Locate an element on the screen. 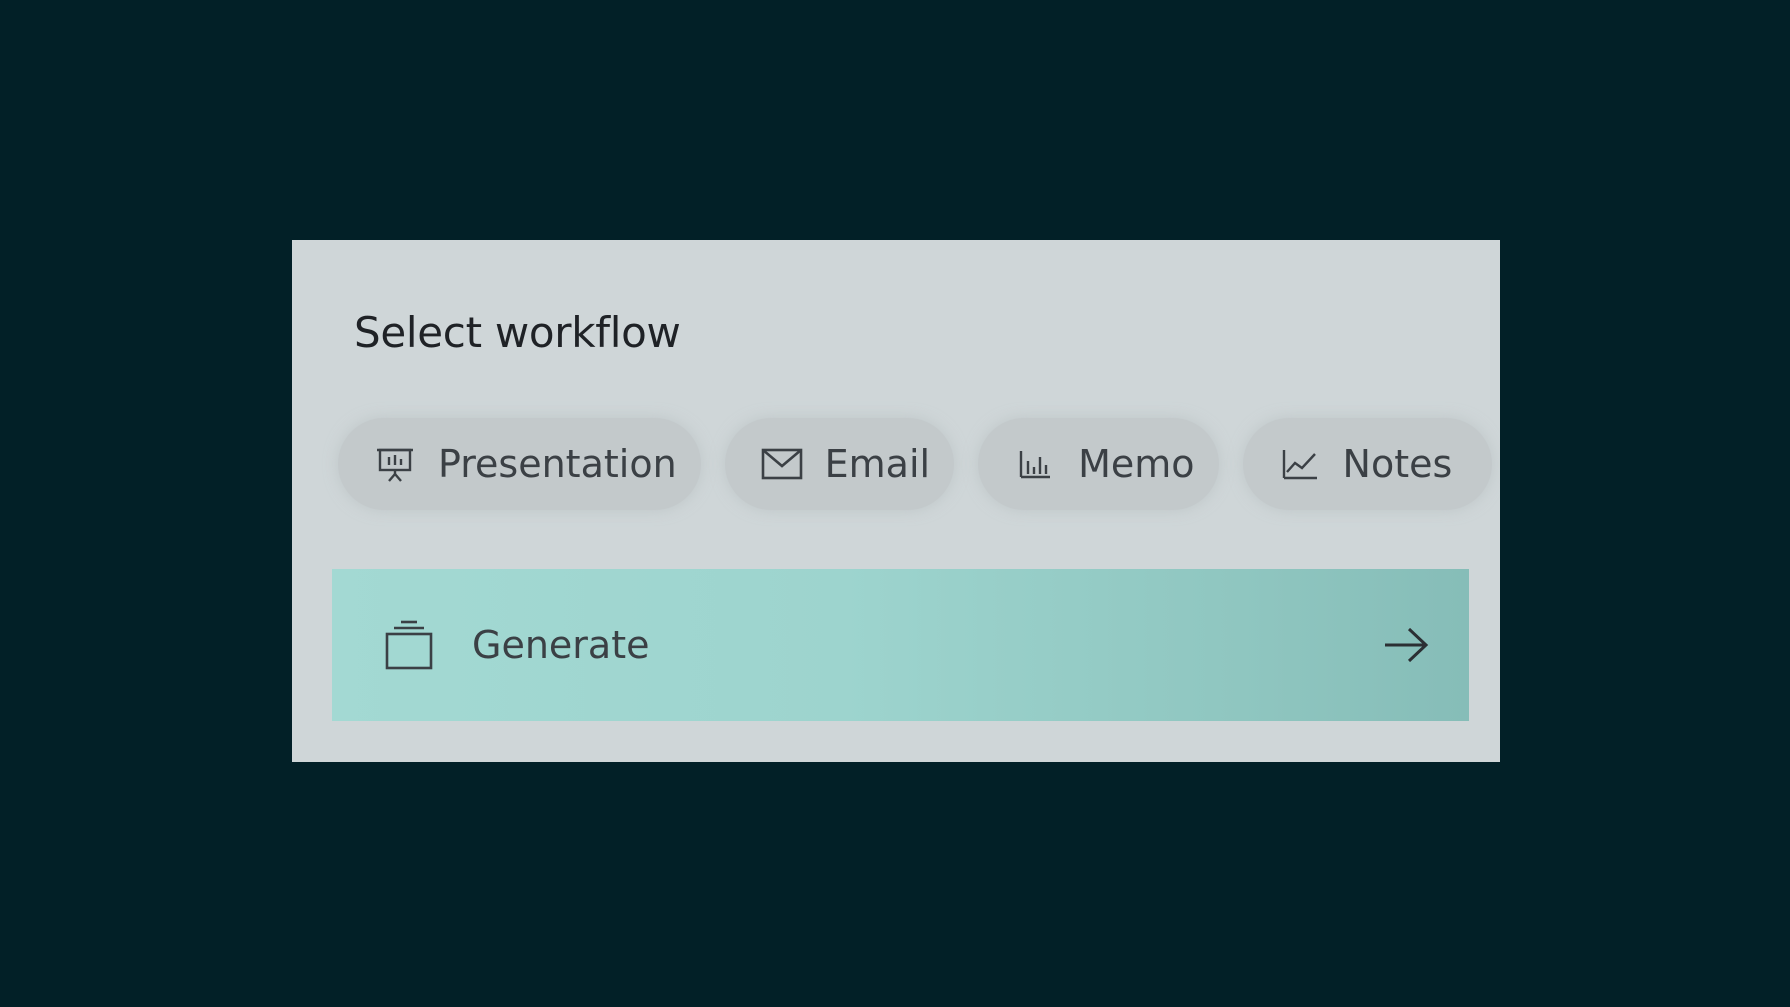 Image resolution: width=1790 pixels, height=1007 pixels. card-title: Select workflow is located at coordinates (517, 332).